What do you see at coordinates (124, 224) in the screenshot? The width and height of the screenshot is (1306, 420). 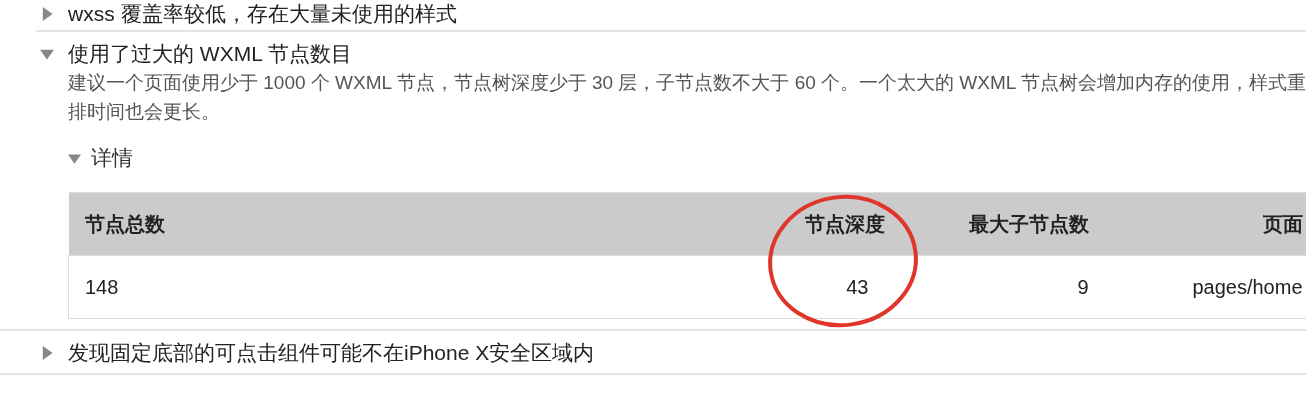 I see `column-header: 节点总数` at bounding box center [124, 224].